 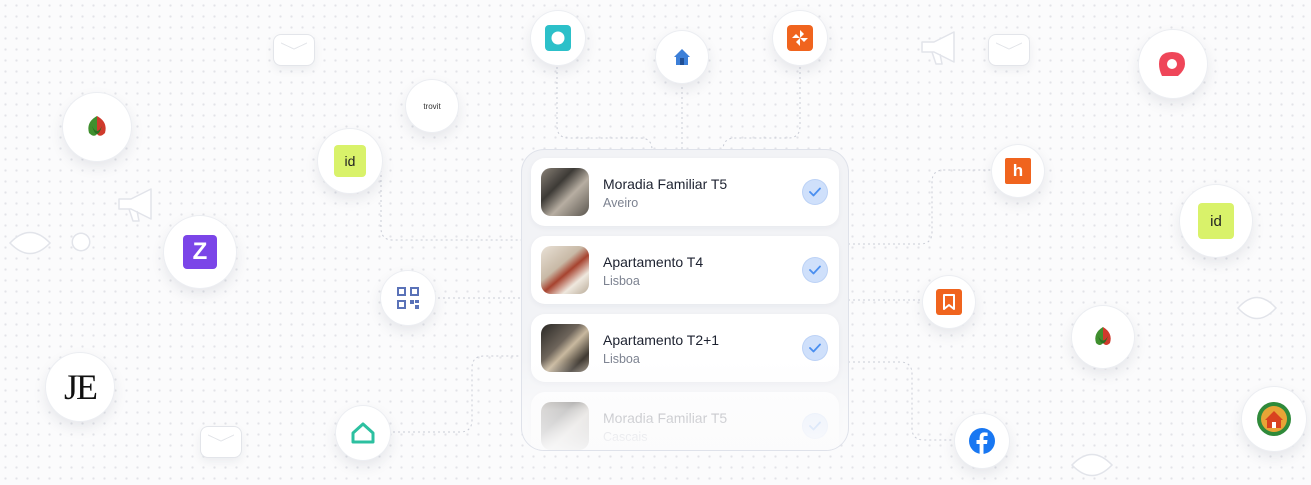 What do you see at coordinates (625, 437) in the screenshot?
I see `listing-location: Cascais` at bounding box center [625, 437].